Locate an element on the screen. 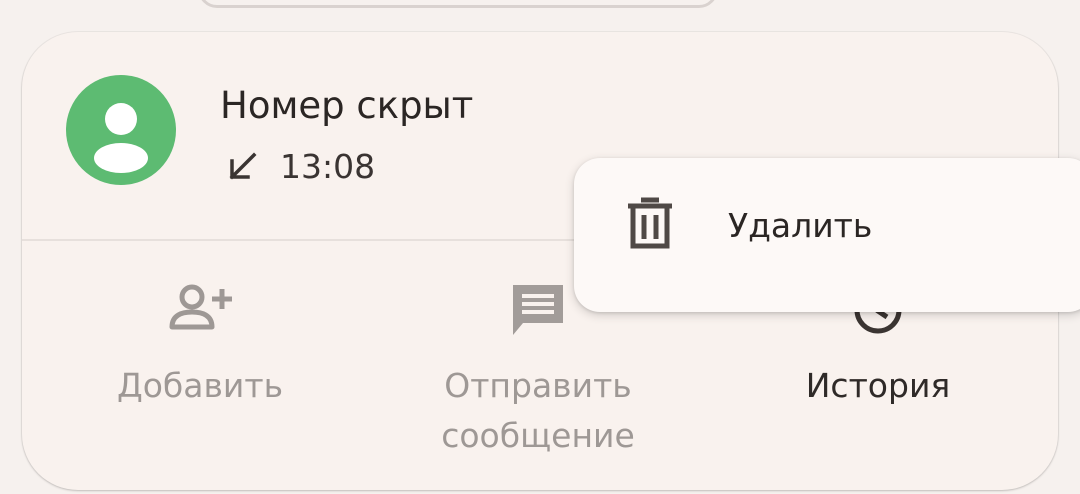 This screenshot has height=494, width=1080. call-meta: 13:08 is located at coordinates (297, 167).